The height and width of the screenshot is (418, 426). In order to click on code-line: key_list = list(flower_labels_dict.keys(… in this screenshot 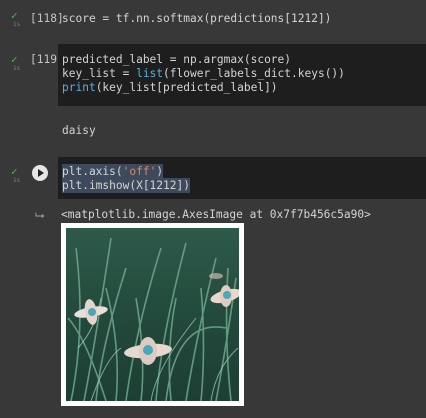, I will do `click(203, 73)`.